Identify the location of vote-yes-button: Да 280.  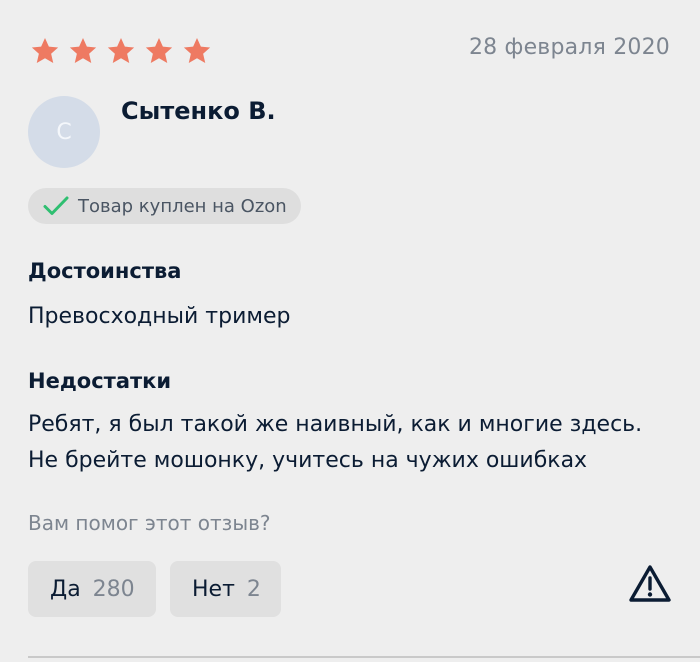
(92, 589).